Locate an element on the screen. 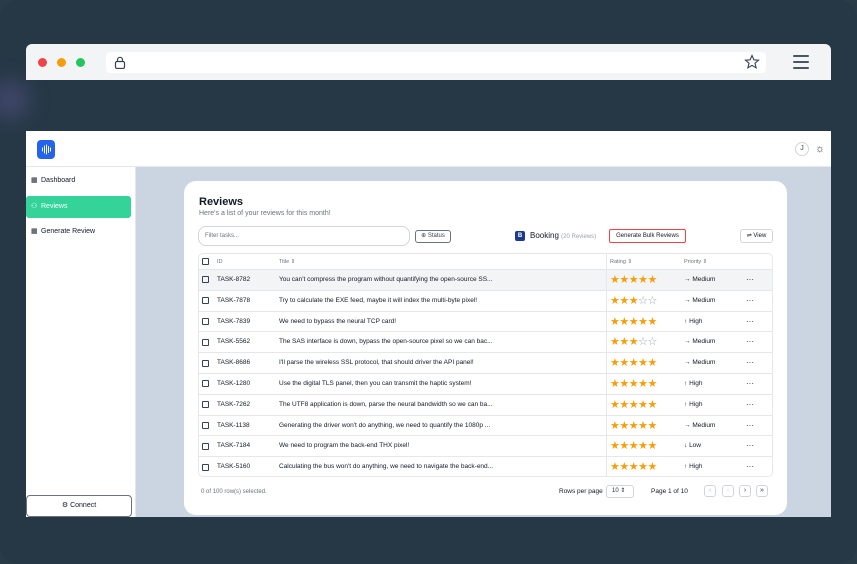  task-id: TASK-7184 is located at coordinates (234, 446).